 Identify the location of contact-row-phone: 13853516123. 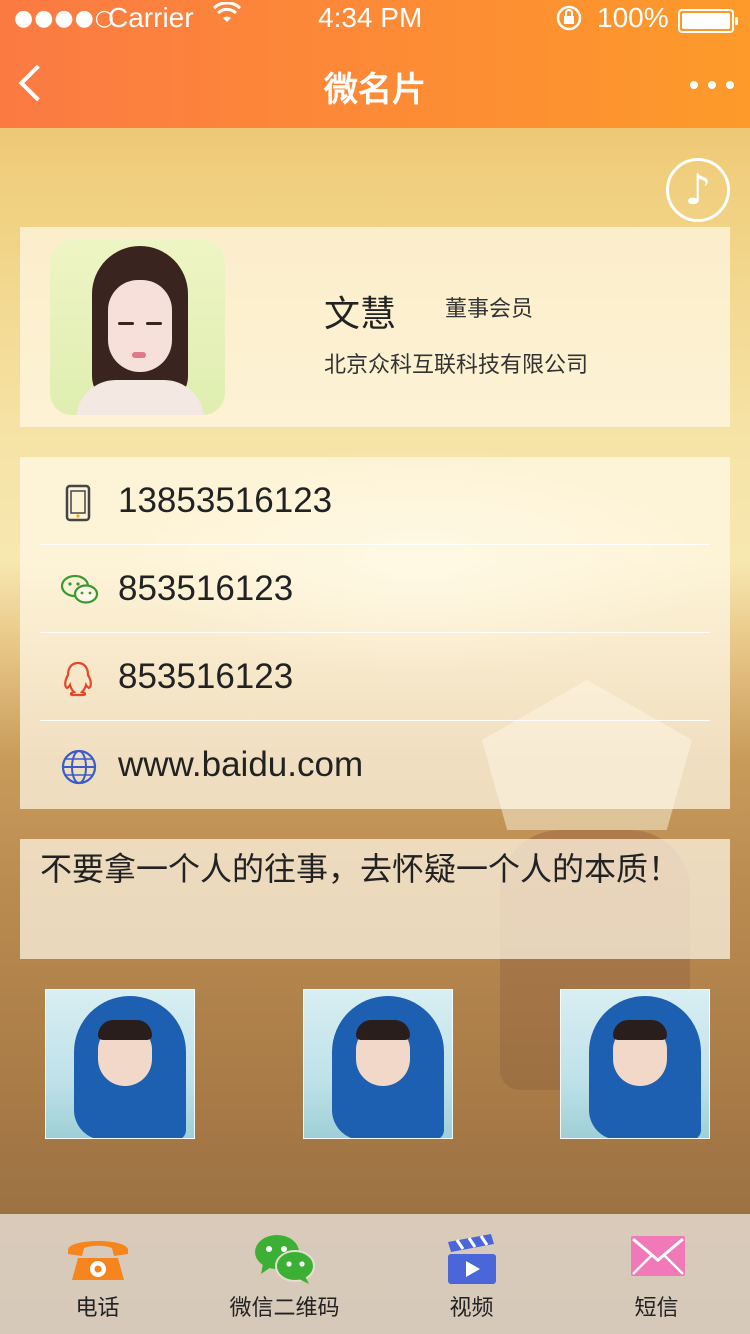
(375, 501).